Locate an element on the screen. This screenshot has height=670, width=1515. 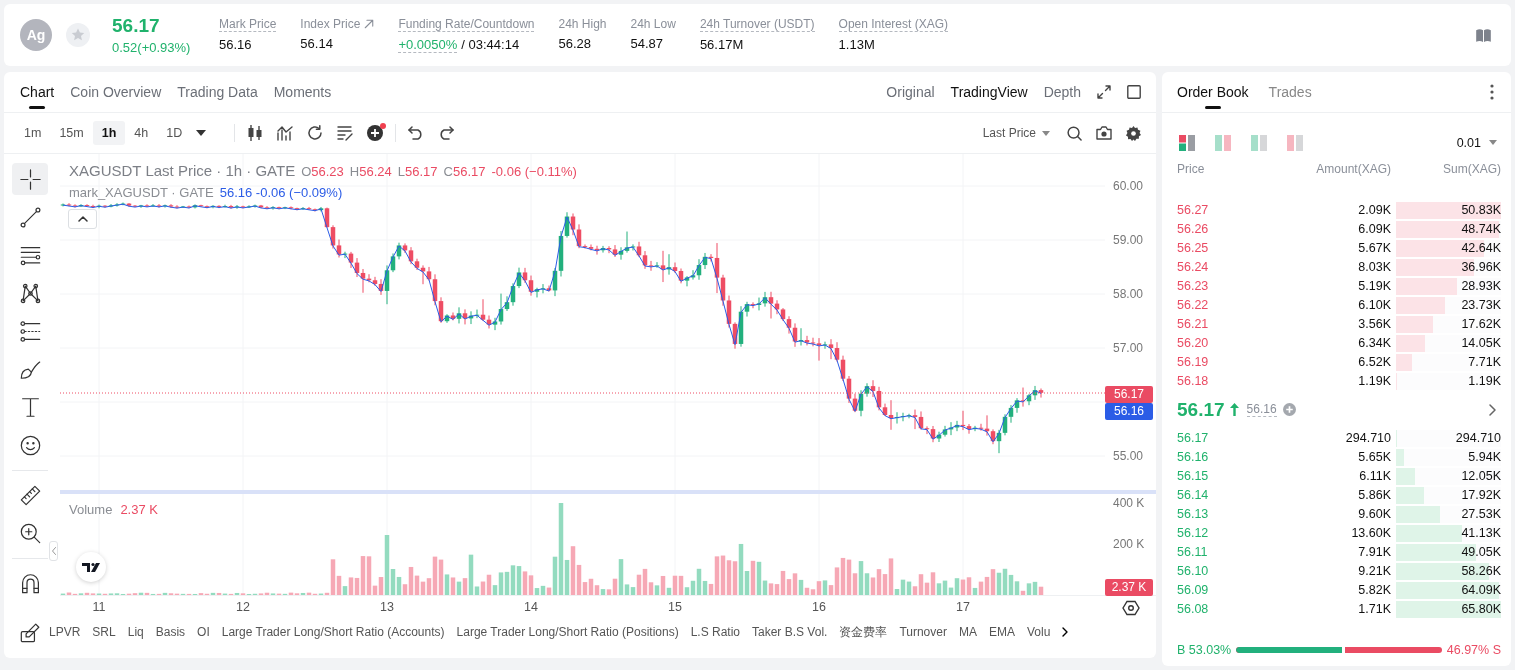
crosshair-icon is located at coordinates (30, 179).